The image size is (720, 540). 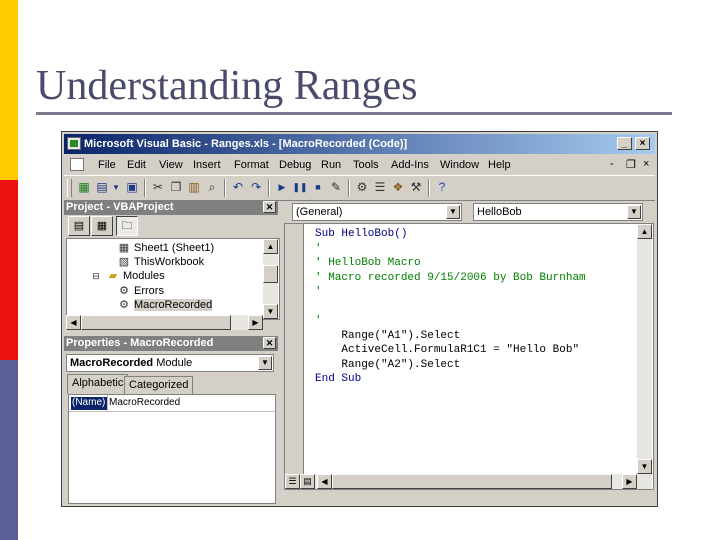 What do you see at coordinates (336, 187) in the screenshot?
I see `design-mode-icon: ✎` at bounding box center [336, 187].